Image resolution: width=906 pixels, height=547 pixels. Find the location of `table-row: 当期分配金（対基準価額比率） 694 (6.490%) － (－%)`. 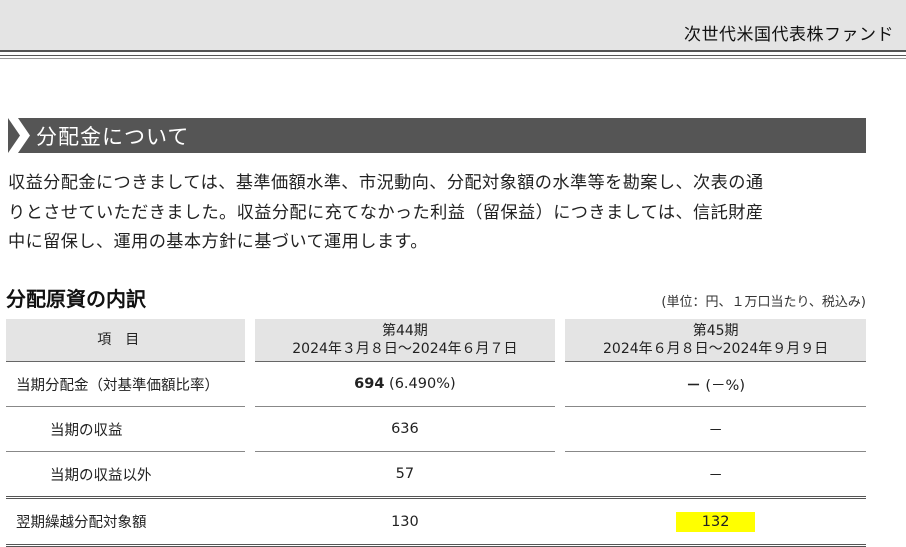

table-row: 当期分配金（対基準価額比率） 694 (6.490%) － (－%) is located at coordinates (436, 384).